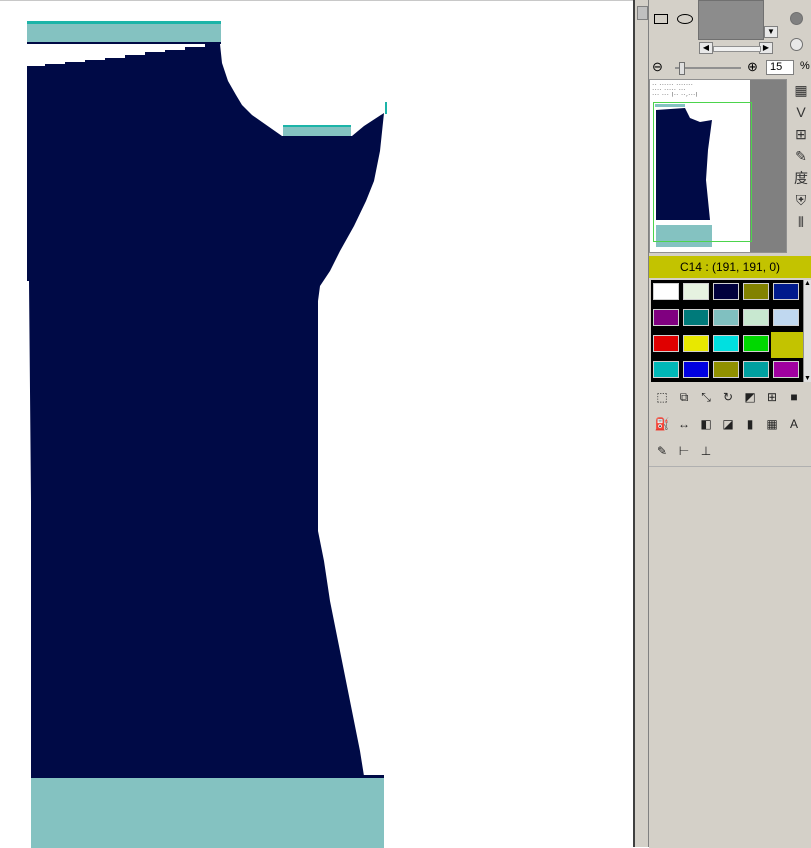  I want to click on palette-scrollbar: ▲ ▼, so click(807, 331).